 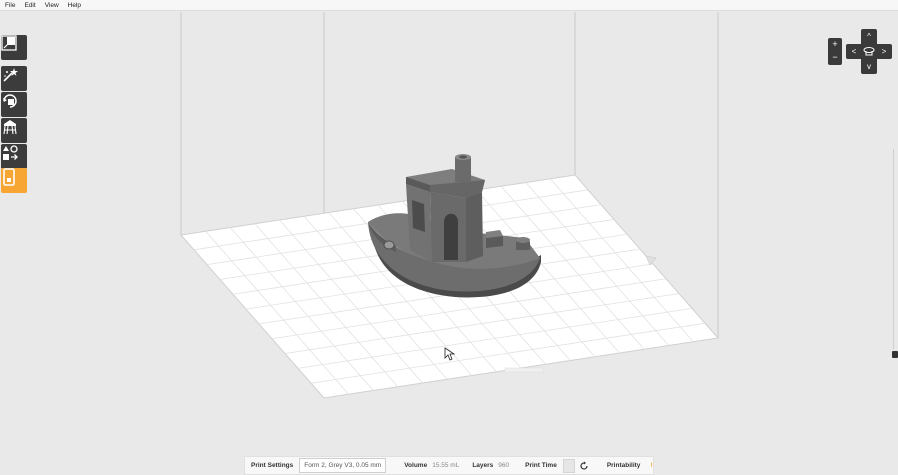 I want to click on zoom-in-button: +, so click(x=835, y=44).